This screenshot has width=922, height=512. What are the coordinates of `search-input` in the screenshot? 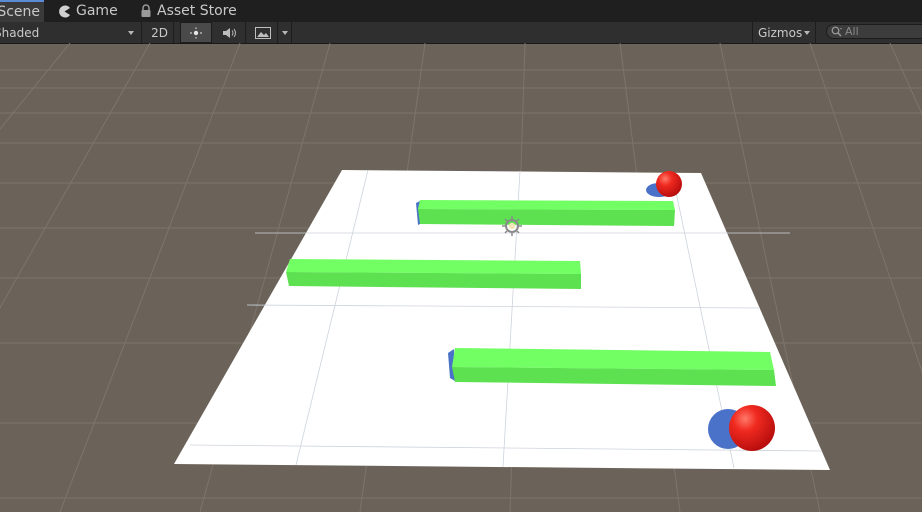 It's located at (882, 31).